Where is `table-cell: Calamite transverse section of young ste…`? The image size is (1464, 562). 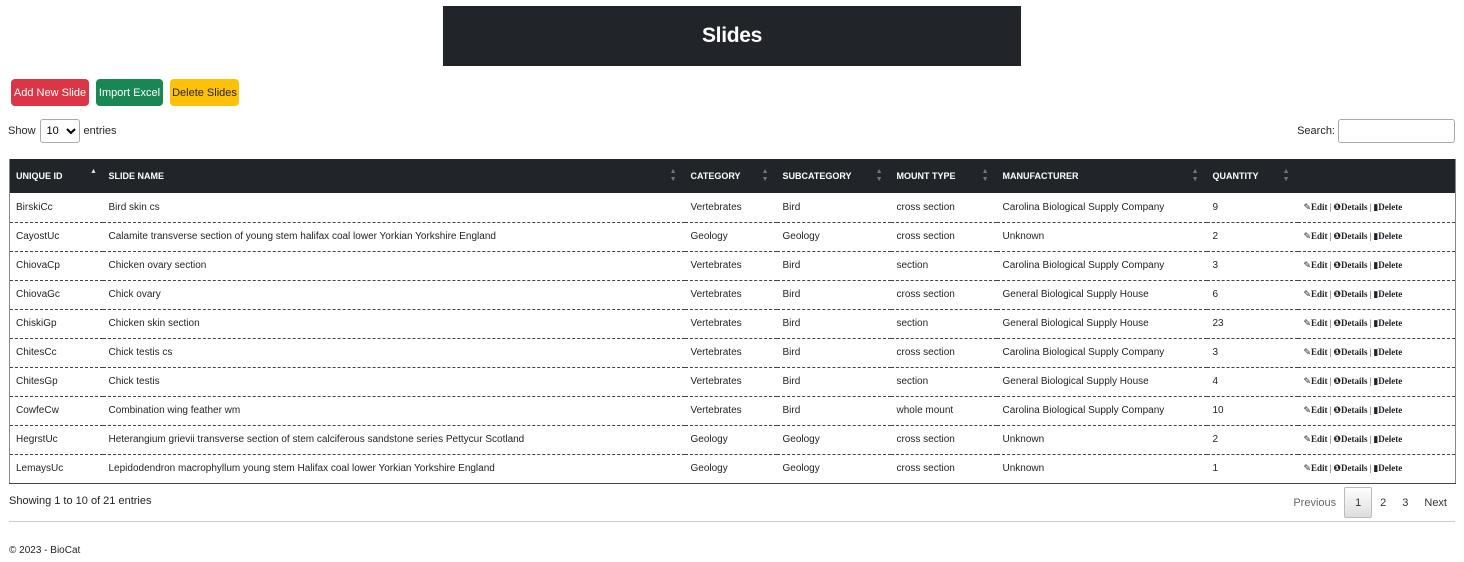
table-cell: Calamite transverse section of young ste… is located at coordinates (302, 236).